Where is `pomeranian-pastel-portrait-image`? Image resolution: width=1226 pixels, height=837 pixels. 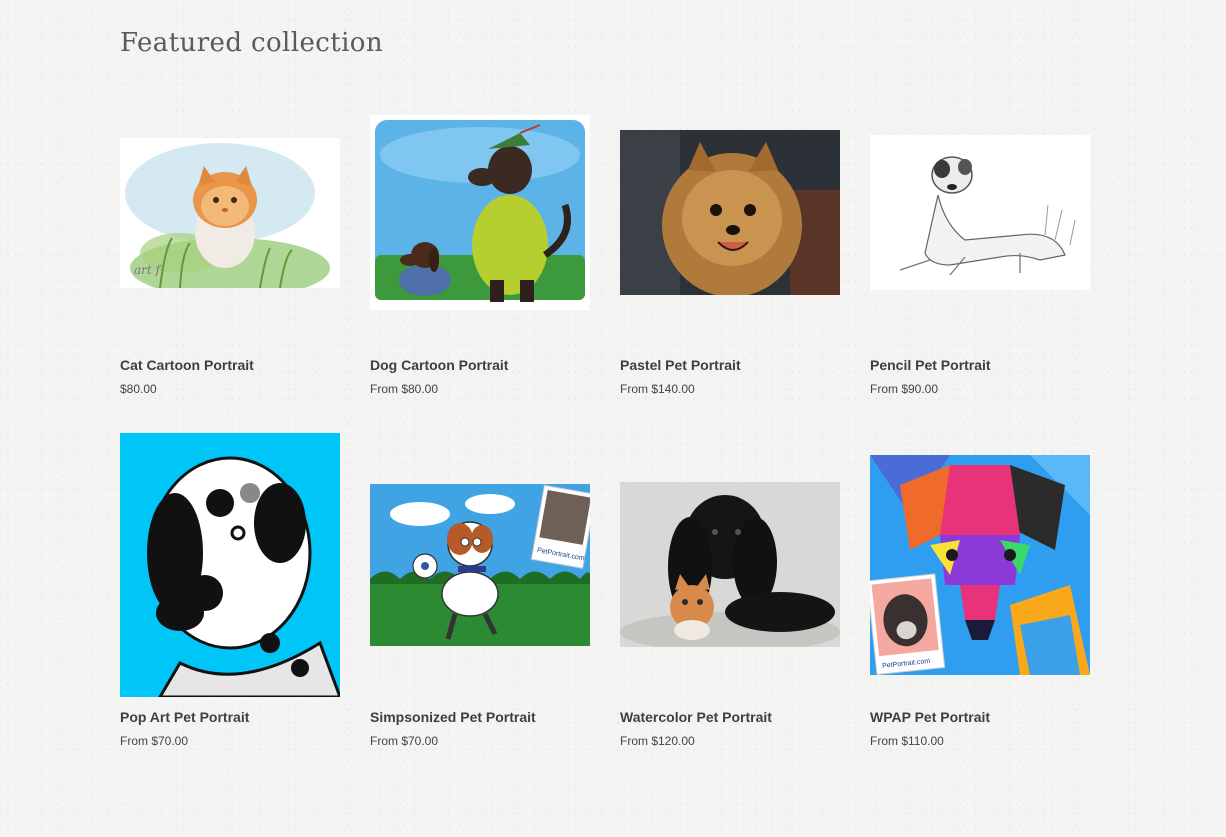 pomeranian-pastel-portrait-image is located at coordinates (730, 212).